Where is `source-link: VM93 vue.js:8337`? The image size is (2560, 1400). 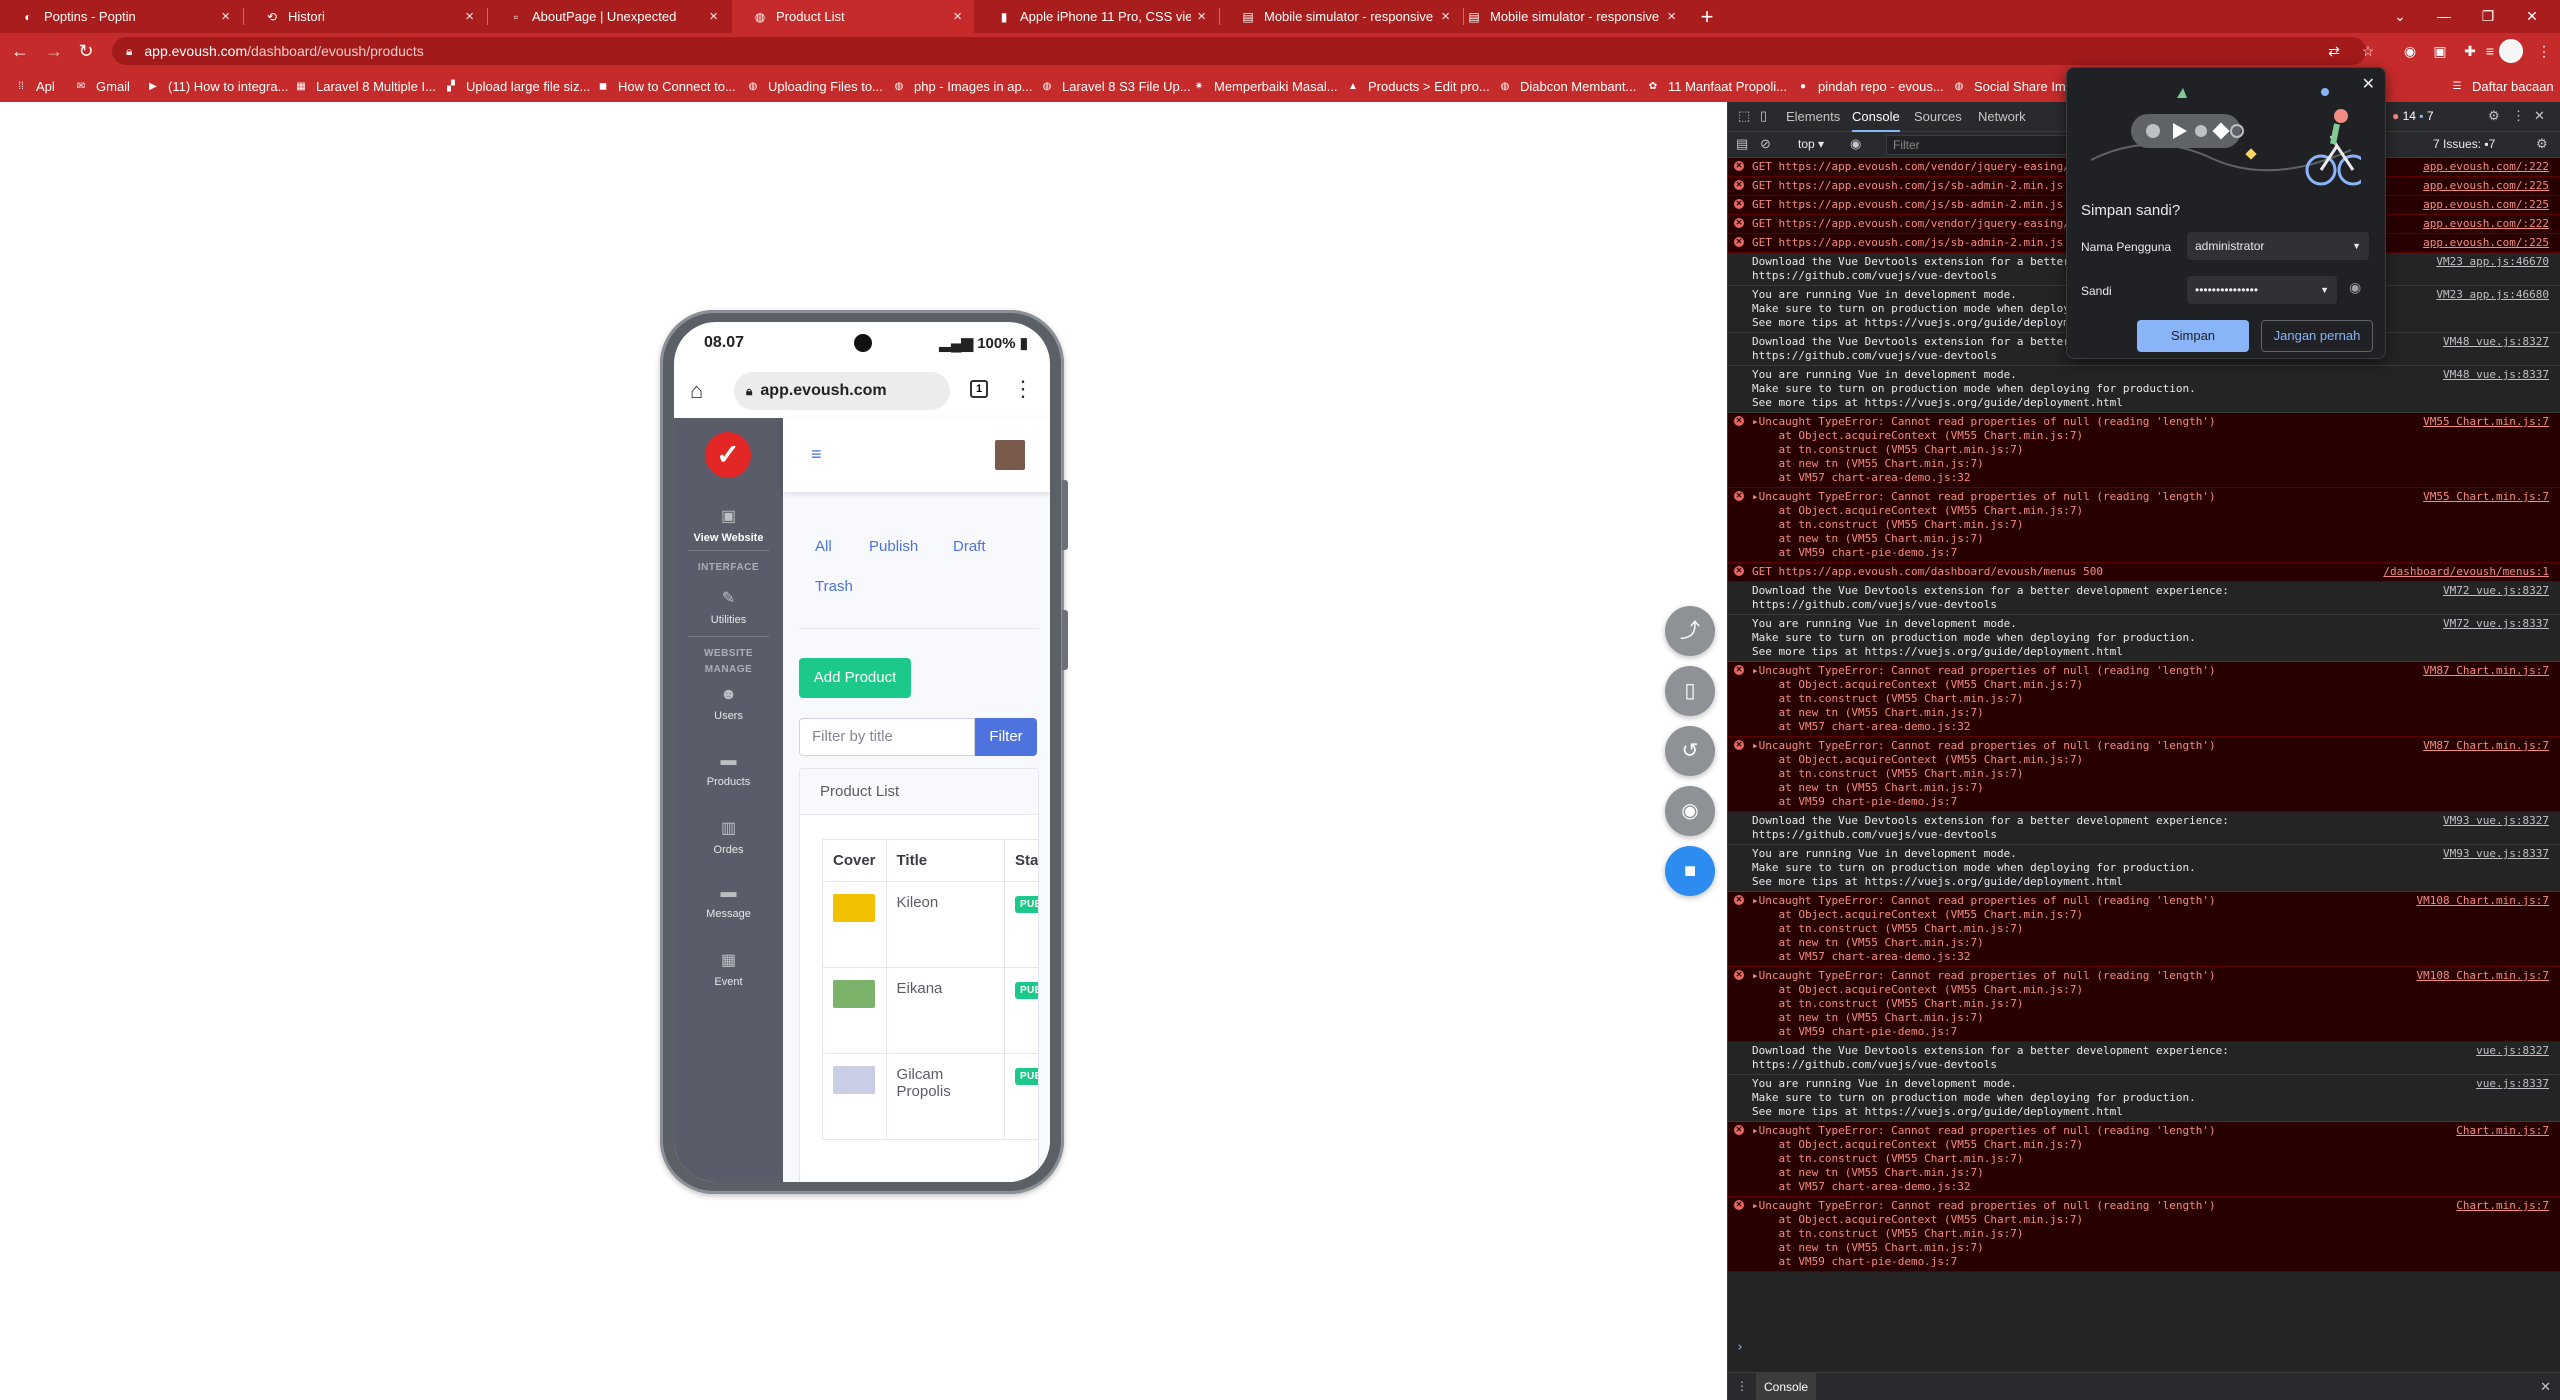
source-link: VM93 vue.js:8337 is located at coordinates (2496, 854).